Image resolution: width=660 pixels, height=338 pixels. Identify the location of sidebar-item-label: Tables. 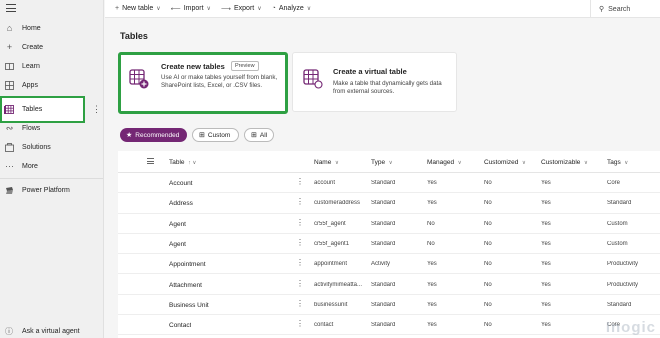
(32, 109).